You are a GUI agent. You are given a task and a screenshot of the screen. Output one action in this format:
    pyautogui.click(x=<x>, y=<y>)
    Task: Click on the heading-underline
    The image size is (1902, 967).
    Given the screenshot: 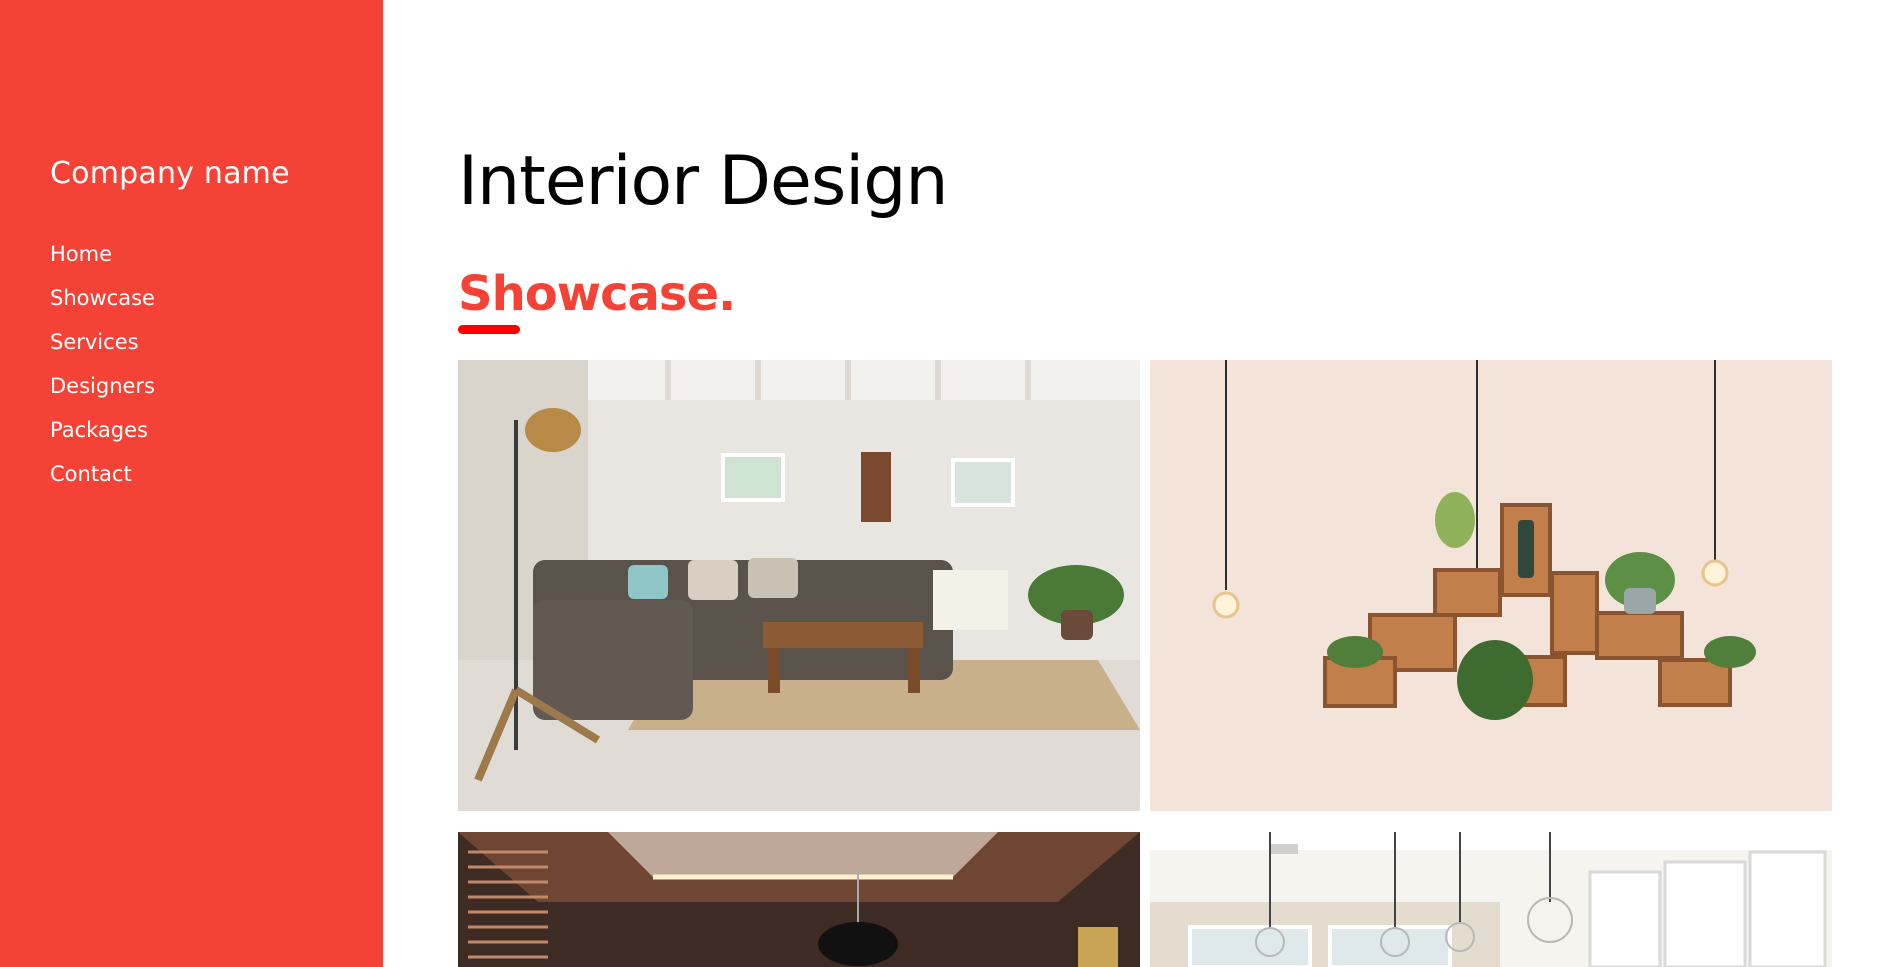 What is the action you would take?
    pyautogui.click(x=489, y=329)
    